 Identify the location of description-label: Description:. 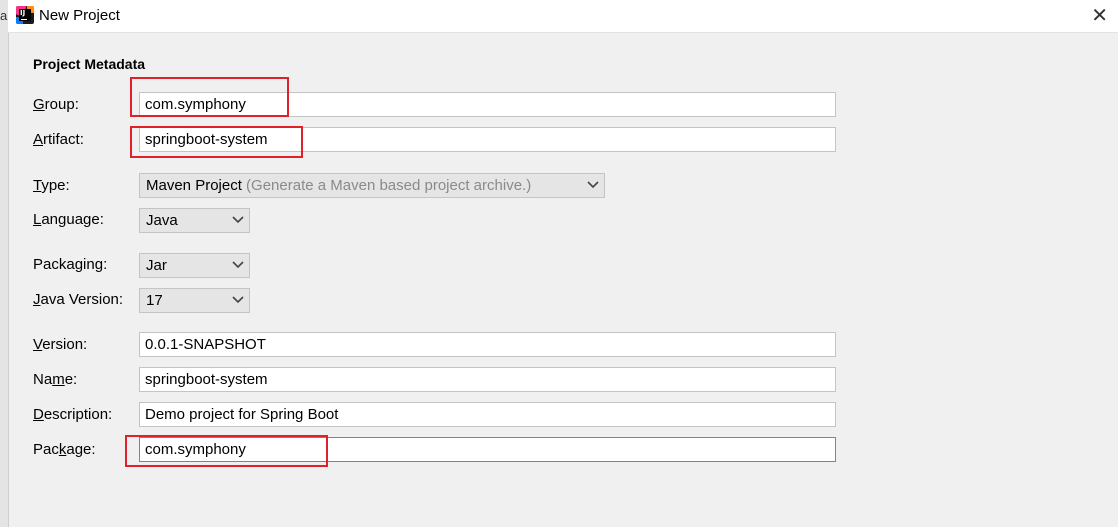
(73, 414).